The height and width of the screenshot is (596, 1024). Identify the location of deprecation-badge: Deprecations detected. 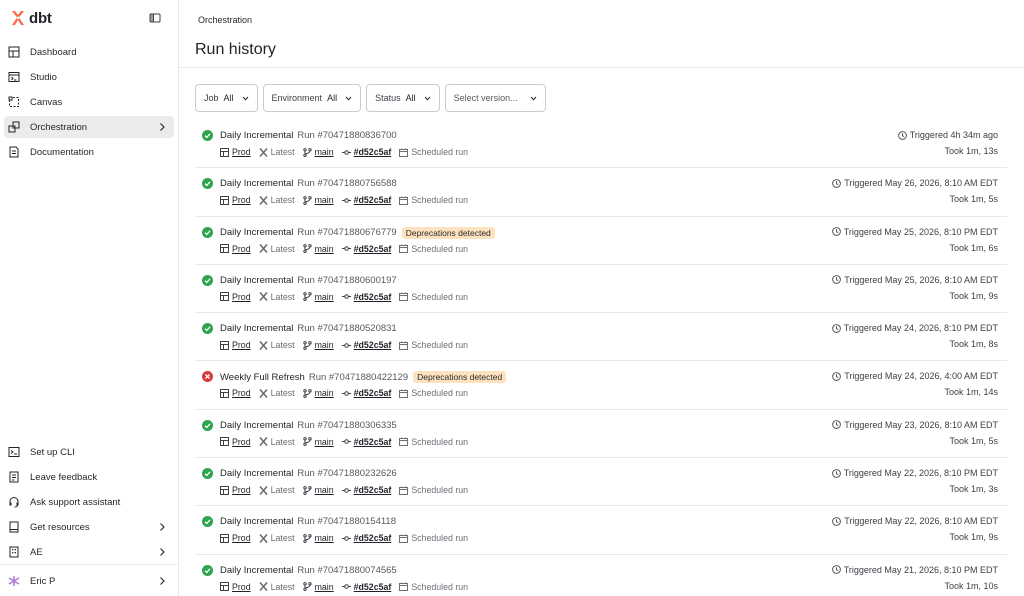
(448, 232).